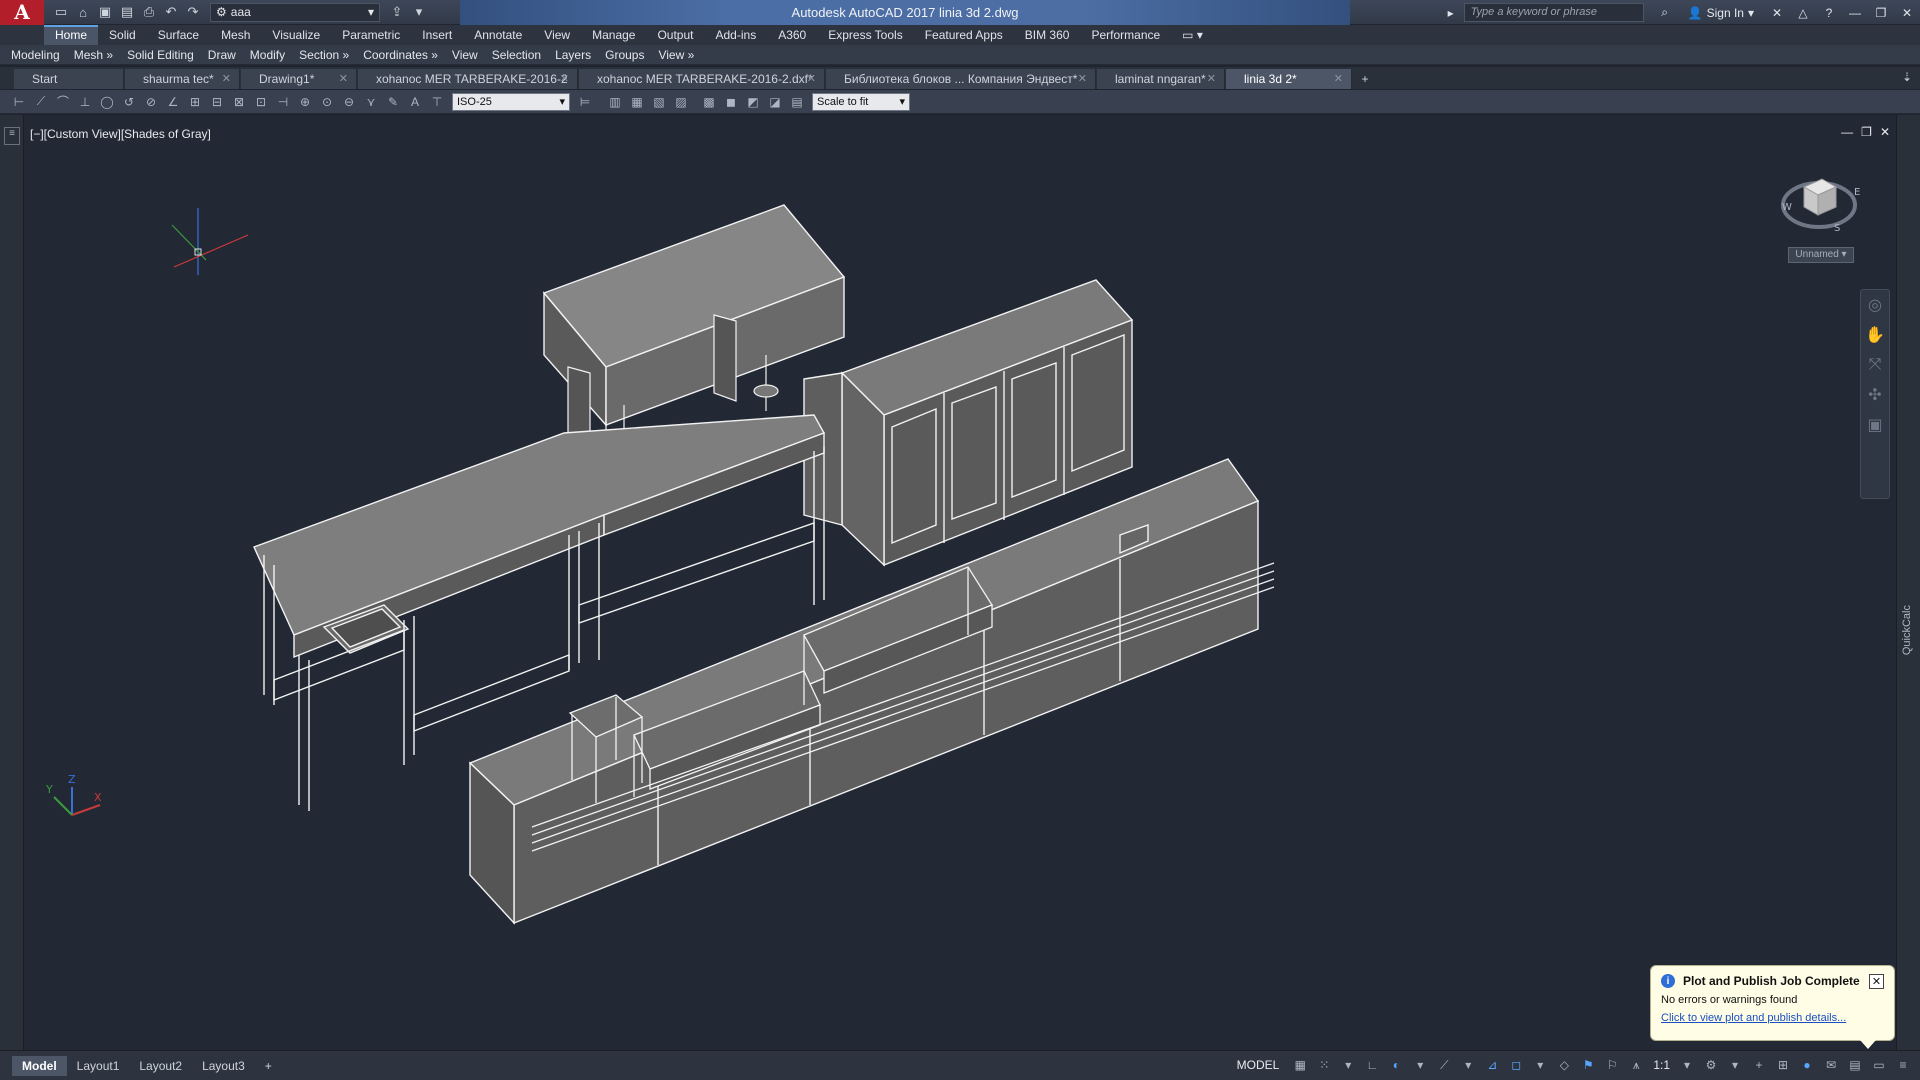  What do you see at coordinates (709, 102) in the screenshot?
I see `viewport-icon: ▩` at bounding box center [709, 102].